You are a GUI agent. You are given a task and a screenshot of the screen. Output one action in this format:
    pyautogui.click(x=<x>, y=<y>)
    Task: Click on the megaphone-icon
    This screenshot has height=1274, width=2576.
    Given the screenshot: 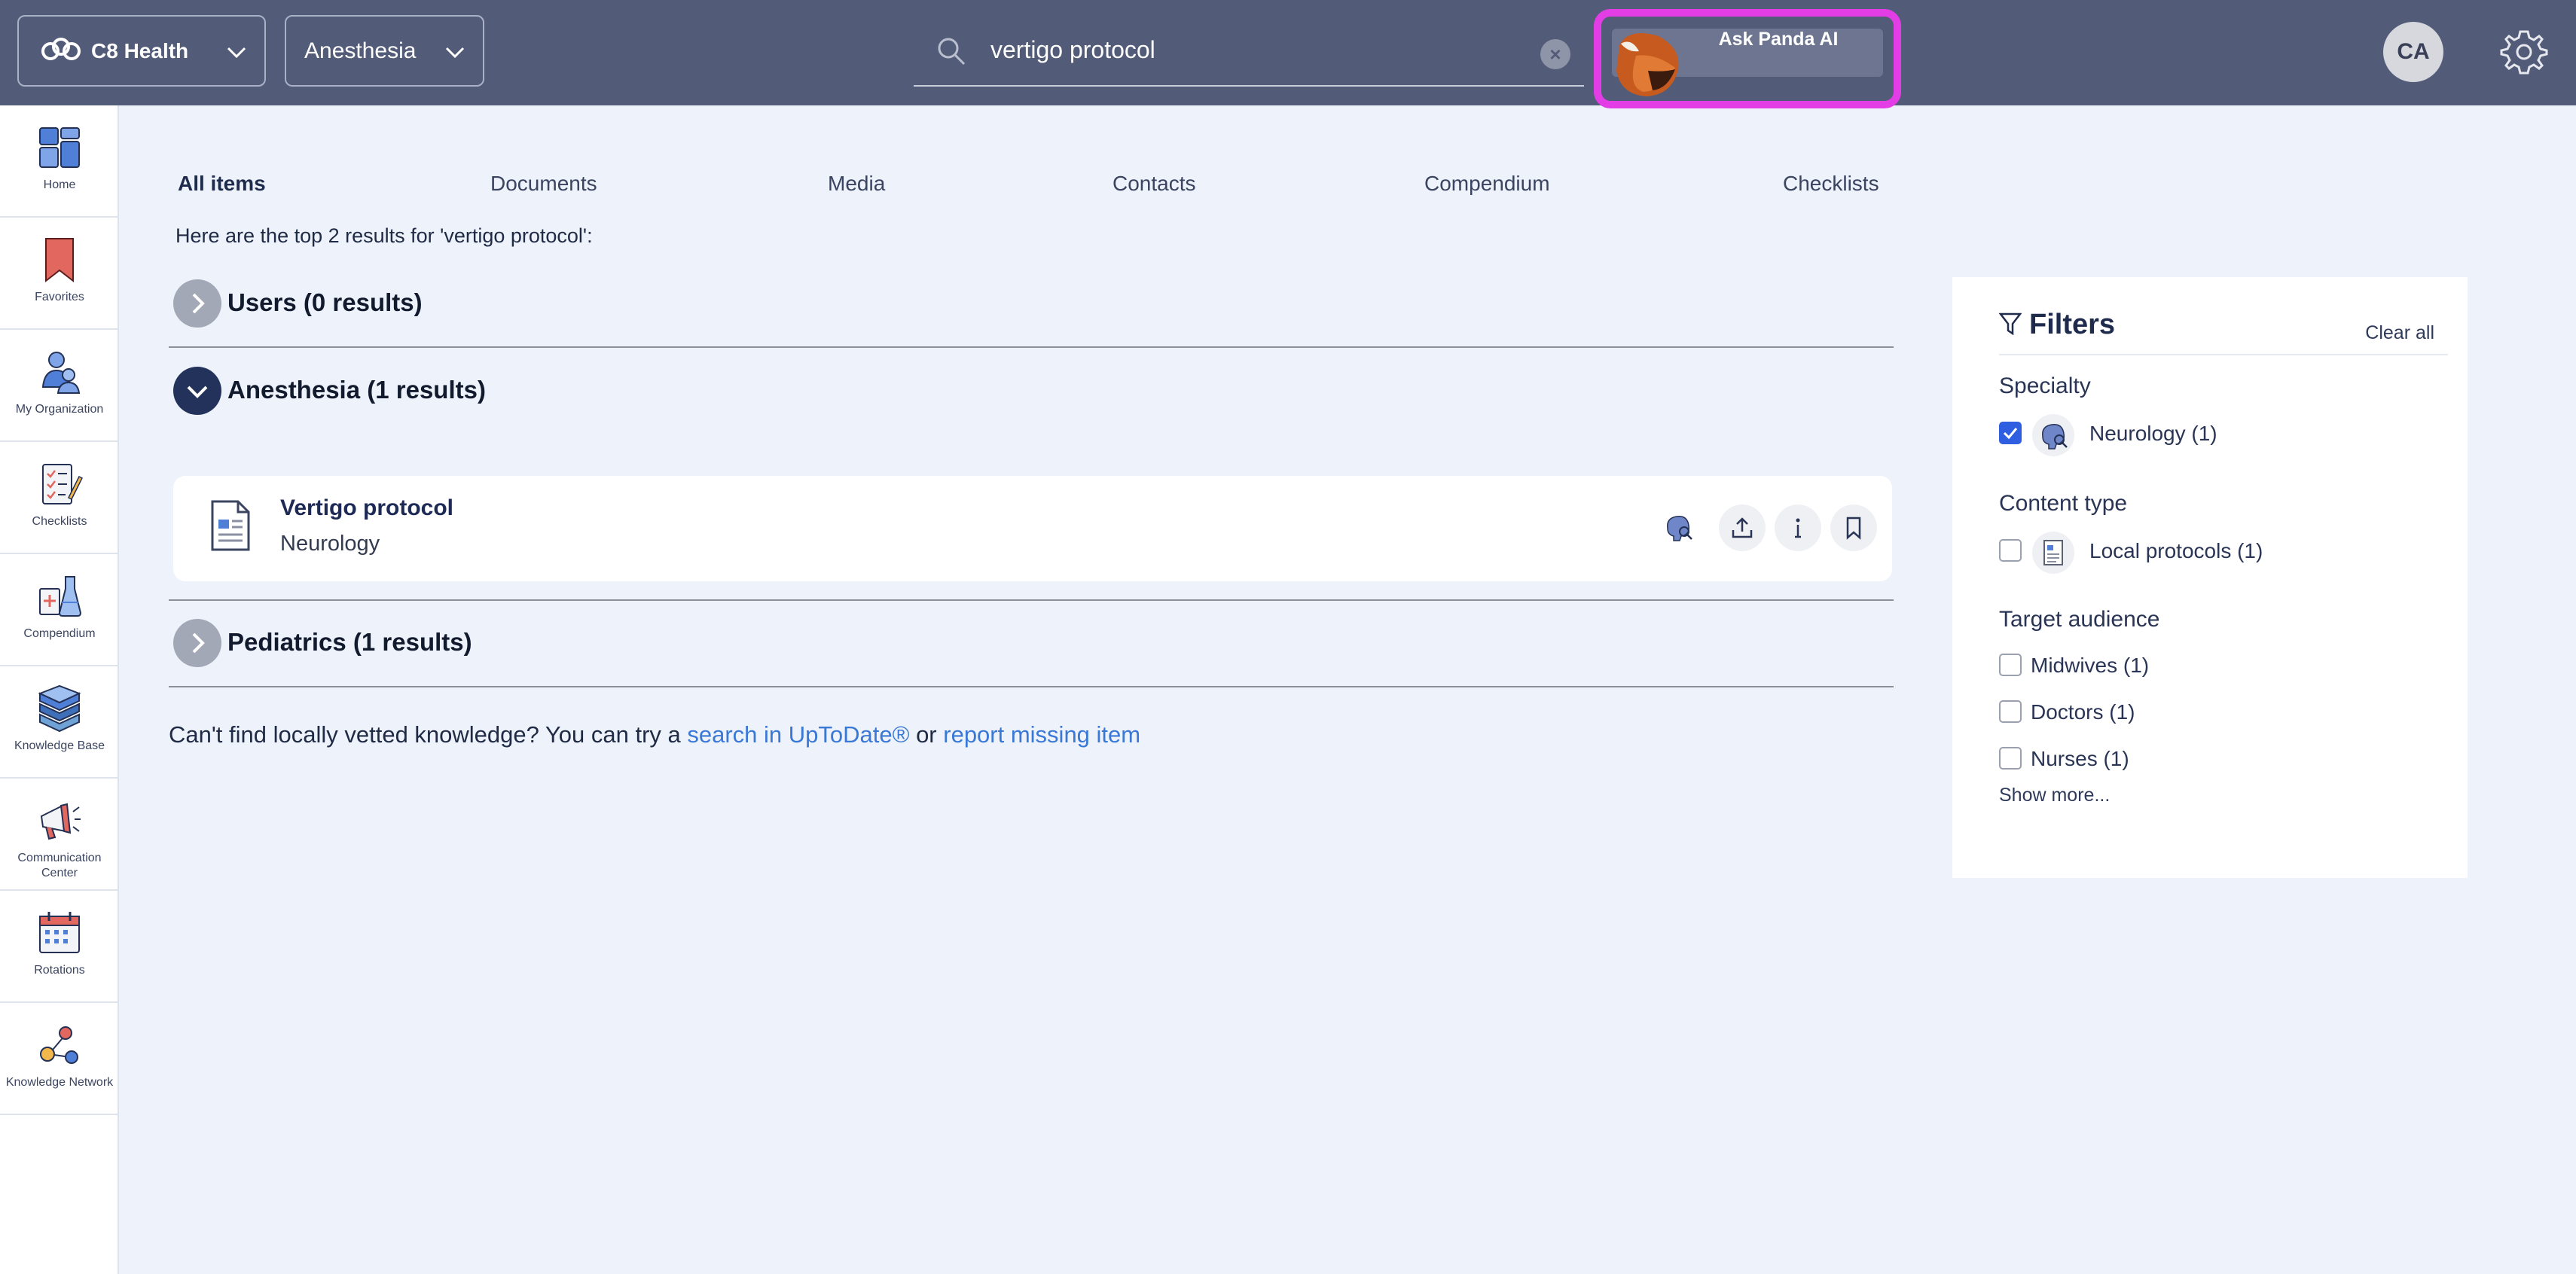 What is the action you would take?
    pyautogui.click(x=61, y=822)
    